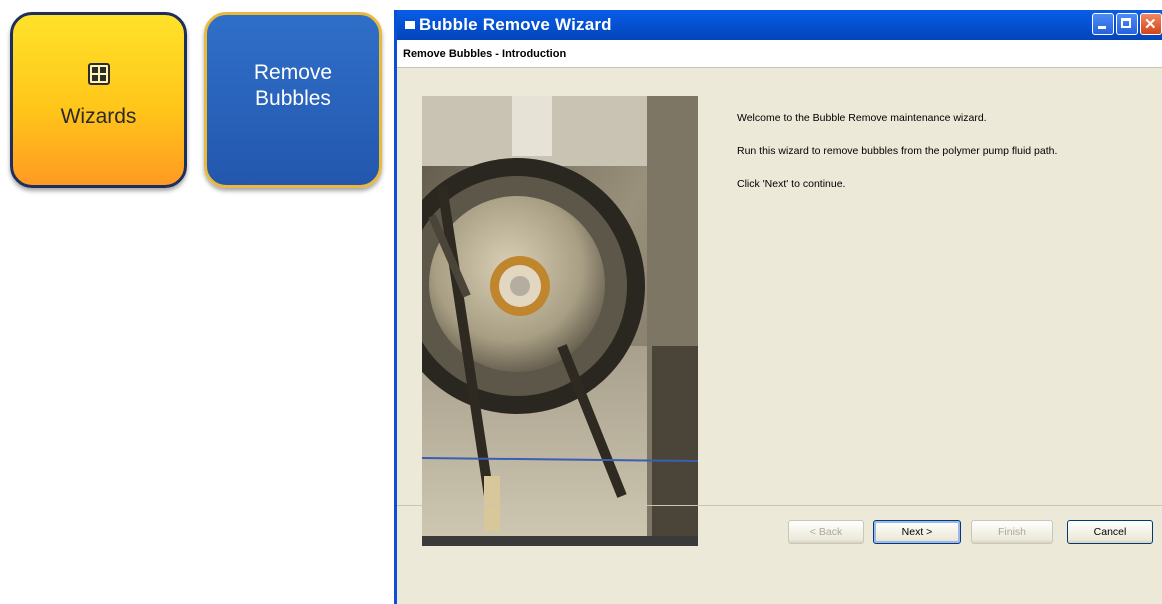  I want to click on wizards-tile: Wizards, so click(98, 100).